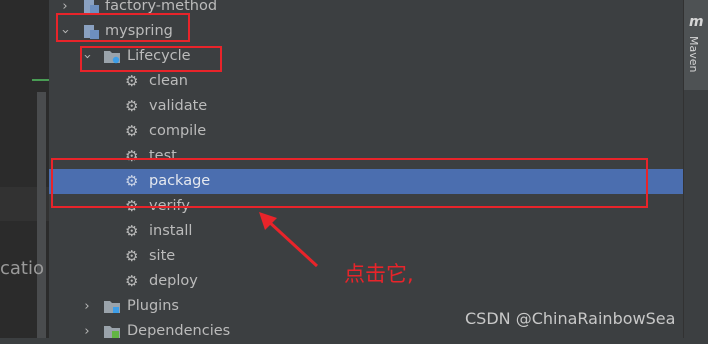  I want to click on goal-label: deploy, so click(173, 281).